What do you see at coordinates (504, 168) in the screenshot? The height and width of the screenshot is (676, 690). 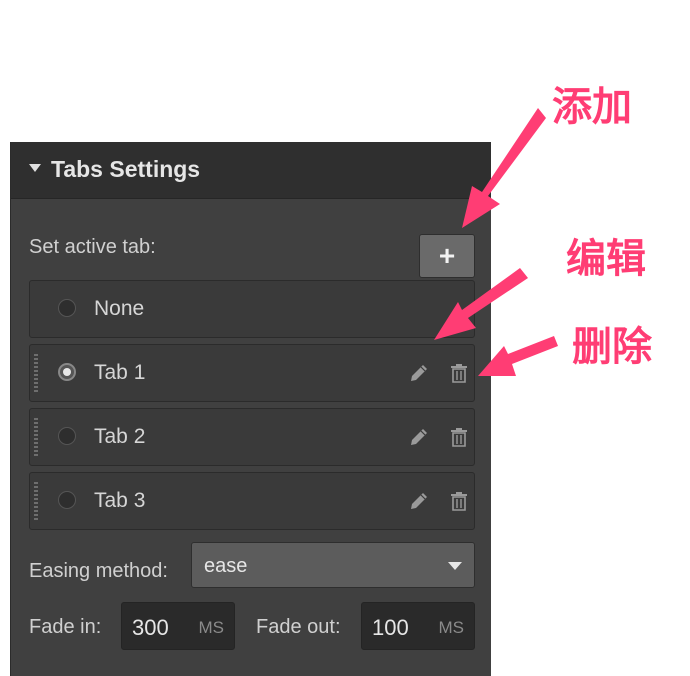 I see `arrow-to-add-button` at bounding box center [504, 168].